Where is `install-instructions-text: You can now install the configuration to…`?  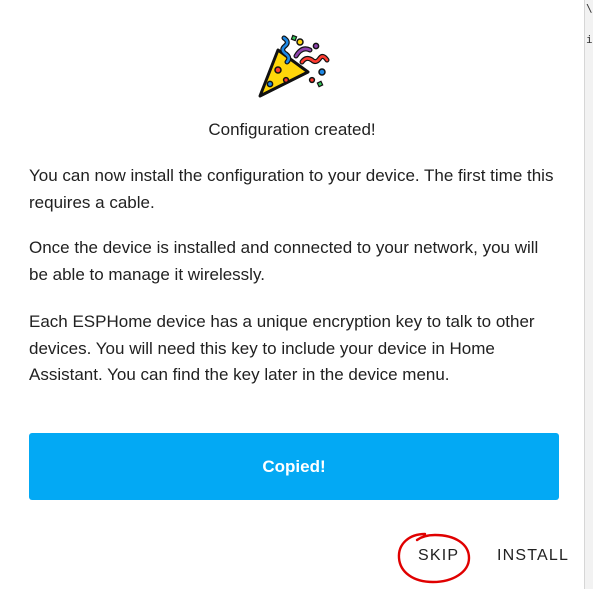 install-instructions-text: You can now install the configuration to… is located at coordinates (291, 189).